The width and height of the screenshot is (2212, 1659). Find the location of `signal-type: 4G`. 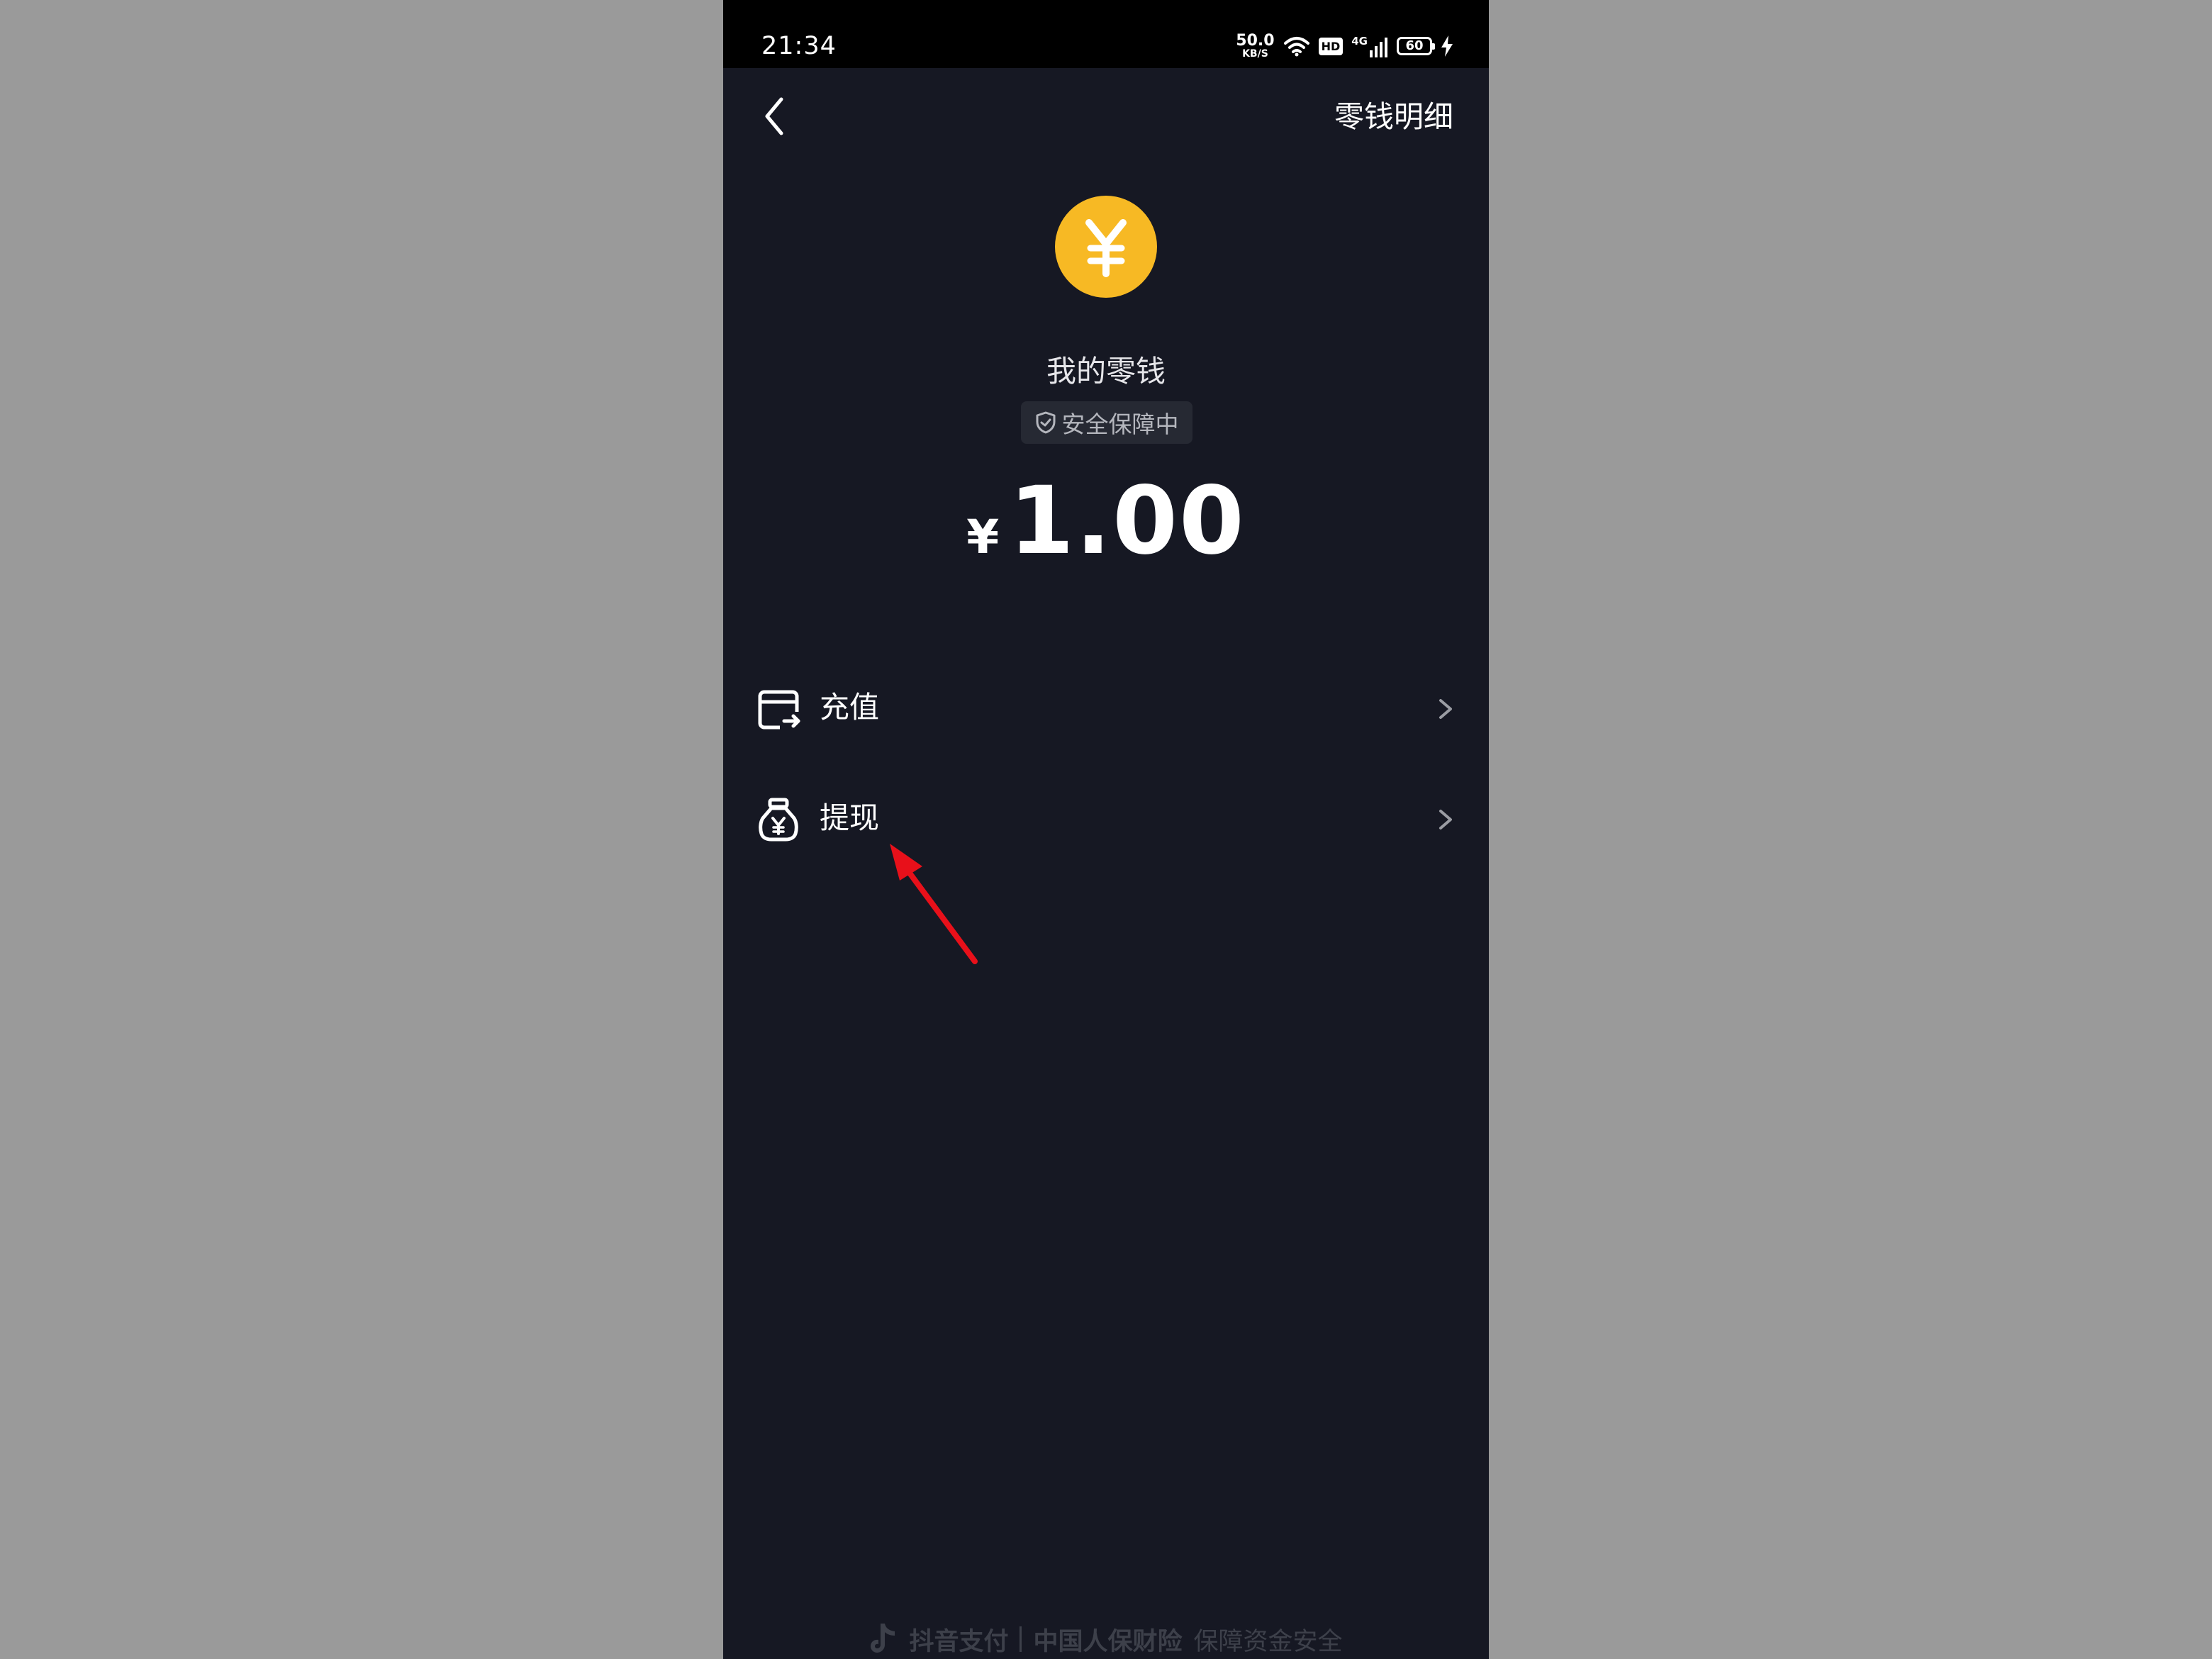

signal-type: 4G is located at coordinates (1360, 41).